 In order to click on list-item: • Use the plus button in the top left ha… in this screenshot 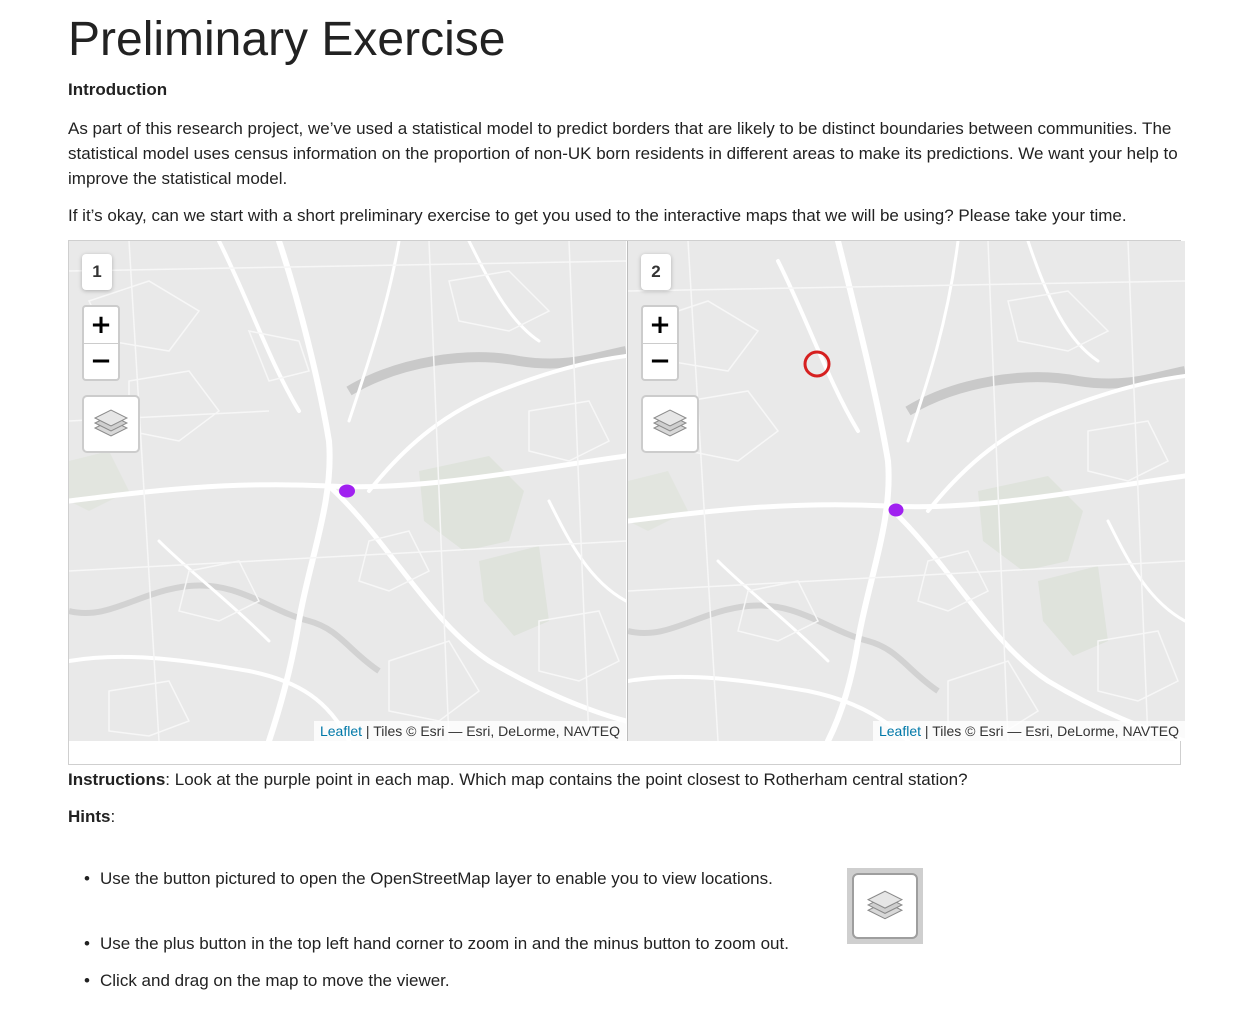, I will do `click(436, 944)`.